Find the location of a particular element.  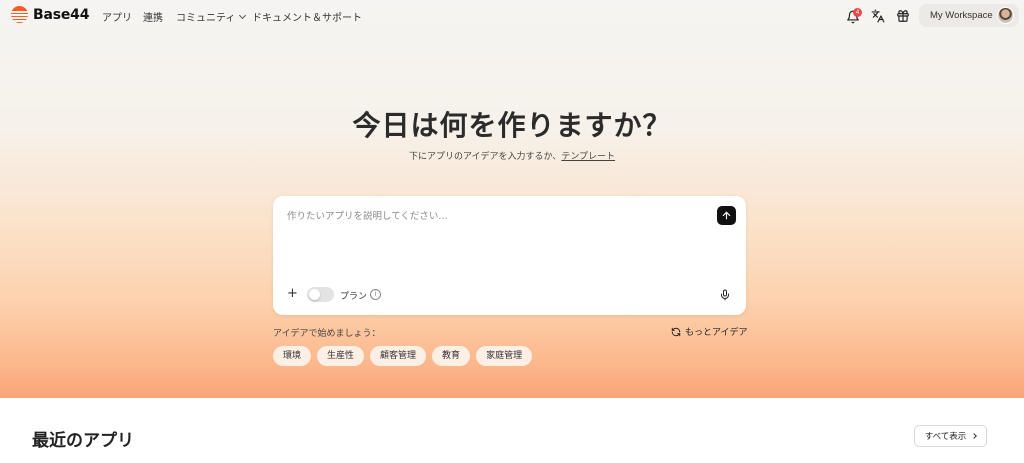

translate-icon is located at coordinates (878, 16).